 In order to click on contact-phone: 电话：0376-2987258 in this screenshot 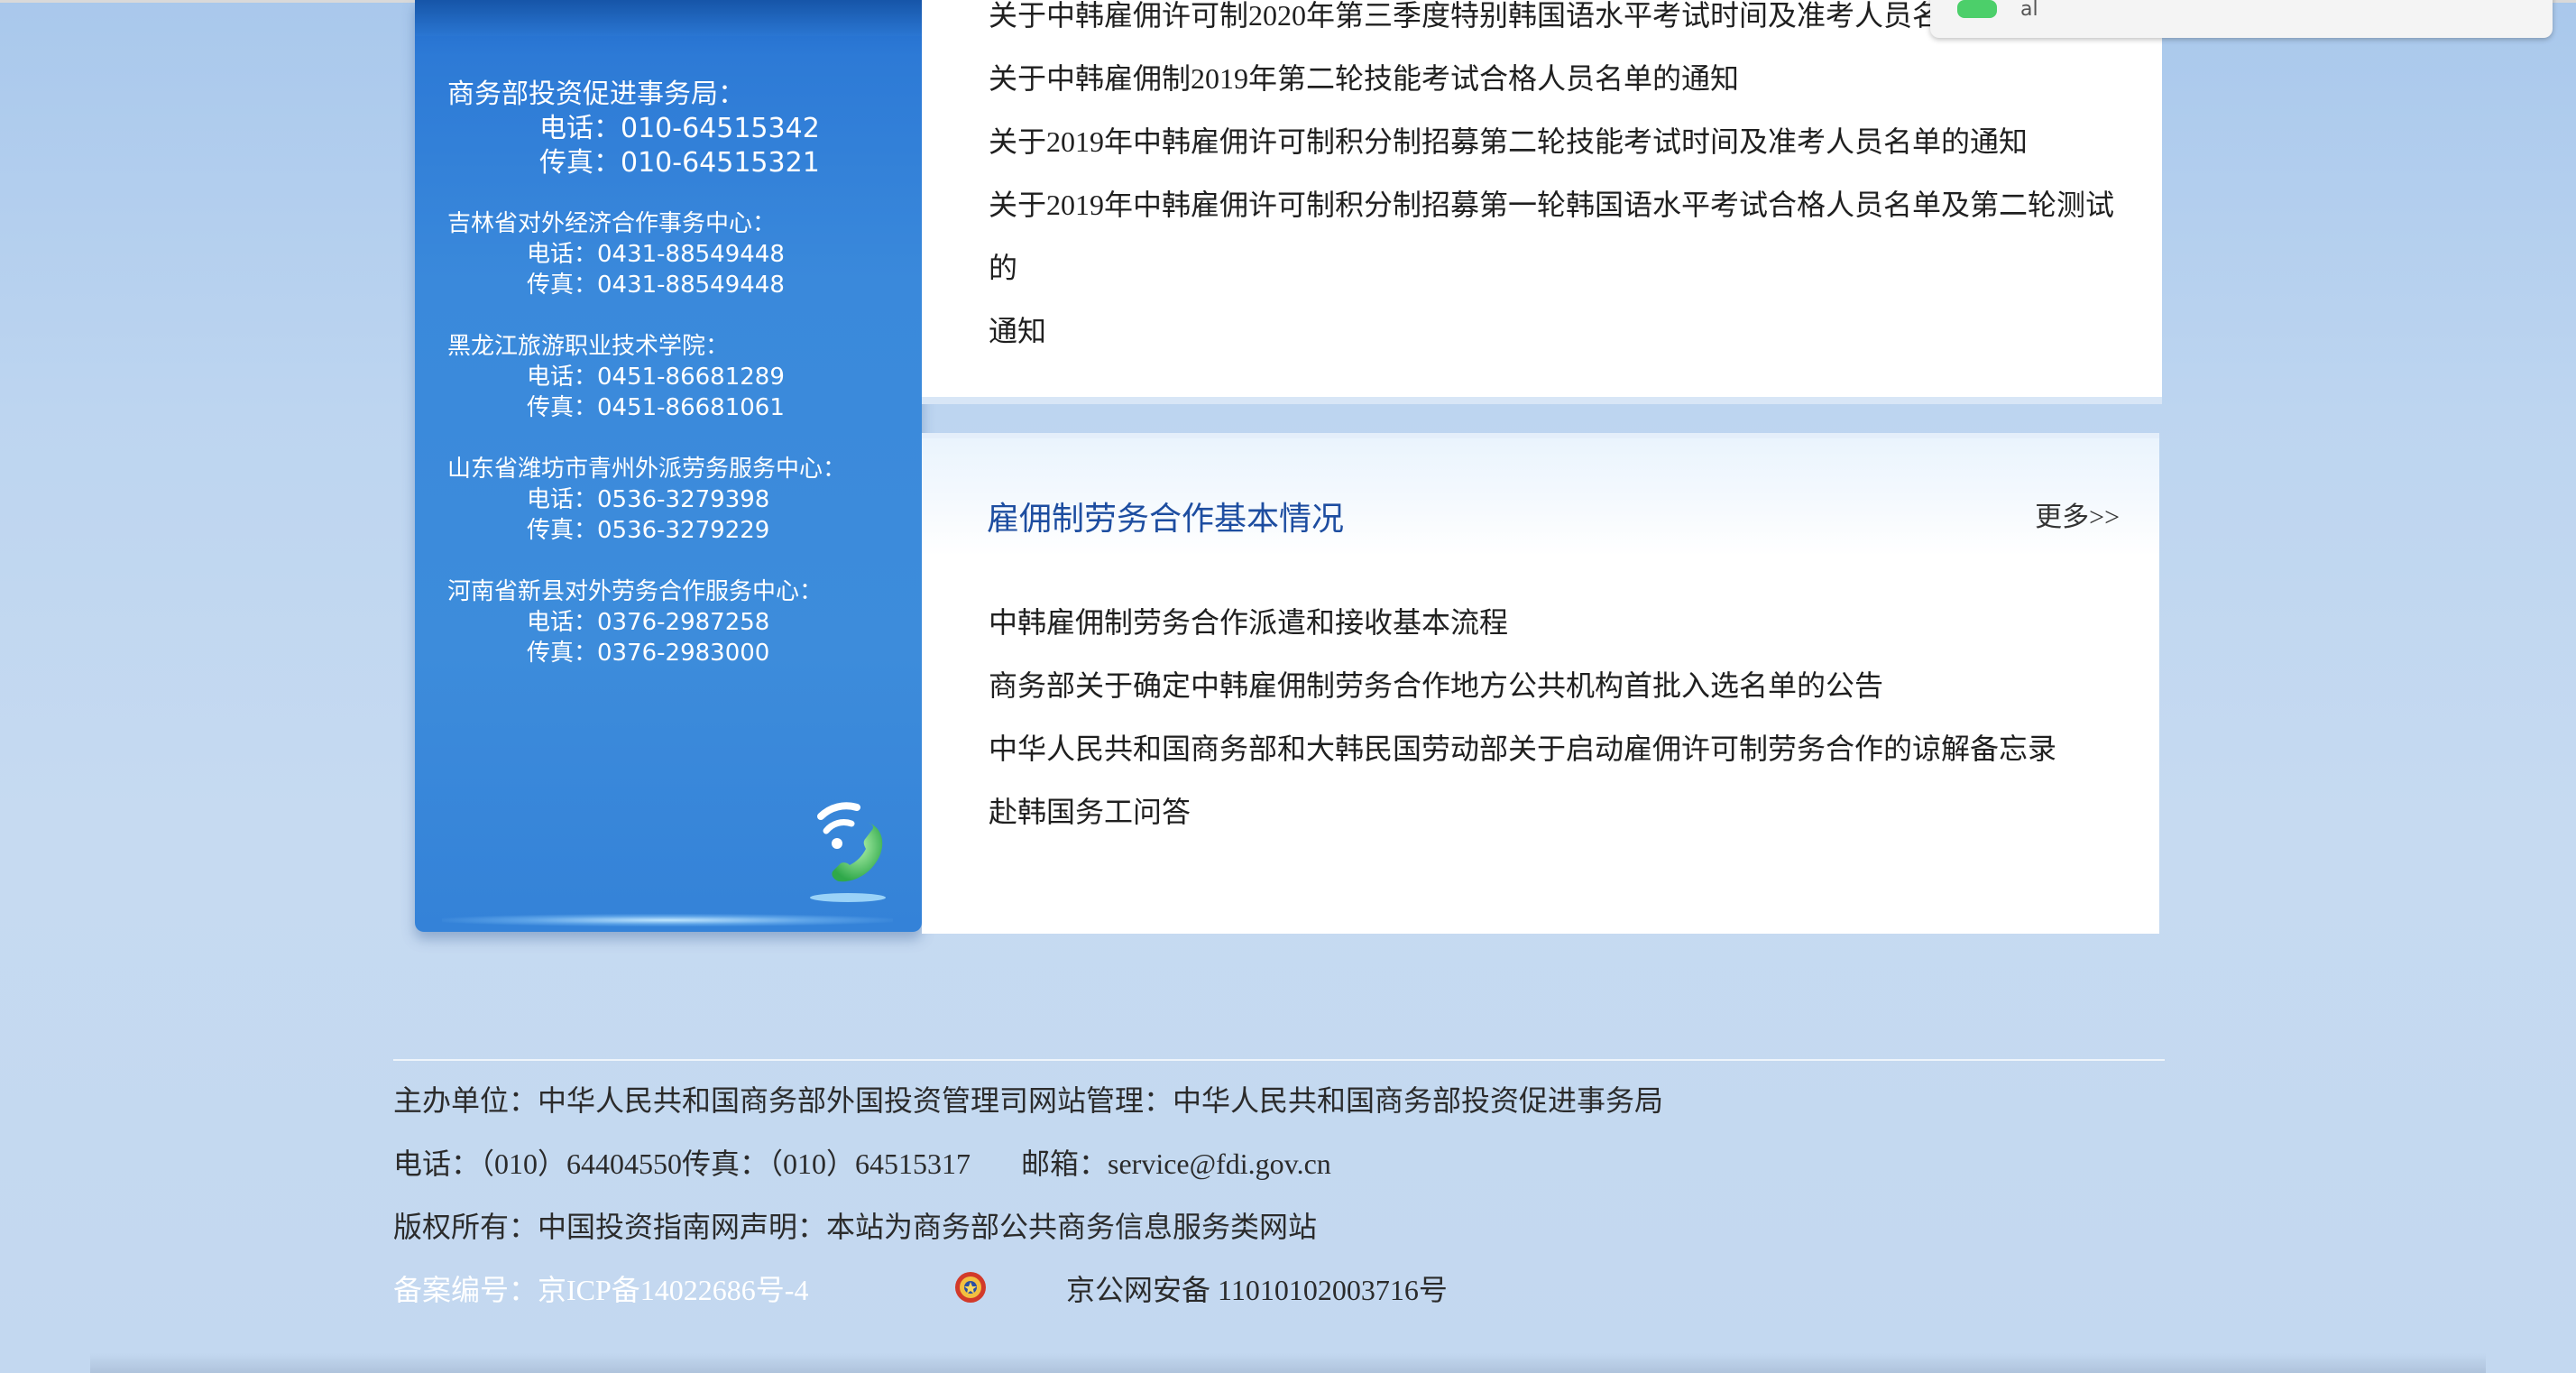, I will do `click(648, 622)`.